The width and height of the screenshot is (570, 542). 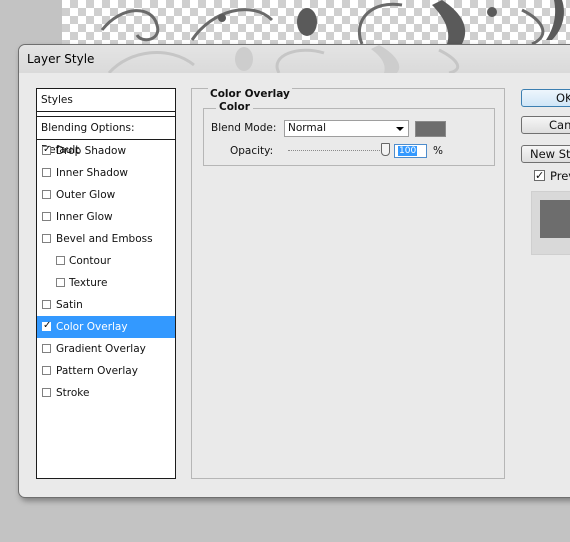 I want to click on pattern-overlay-checkbox, so click(x=46, y=370).